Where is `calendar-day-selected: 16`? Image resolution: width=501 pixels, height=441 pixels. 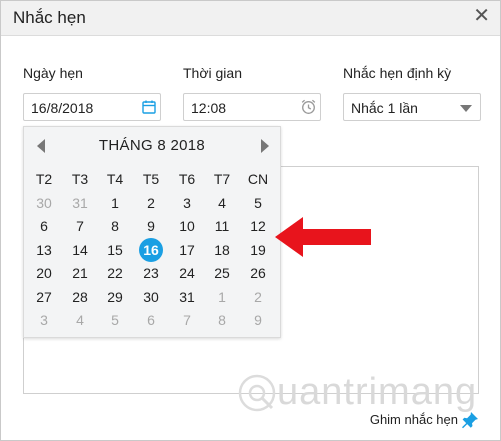 calendar-day-selected: 16 is located at coordinates (151, 249).